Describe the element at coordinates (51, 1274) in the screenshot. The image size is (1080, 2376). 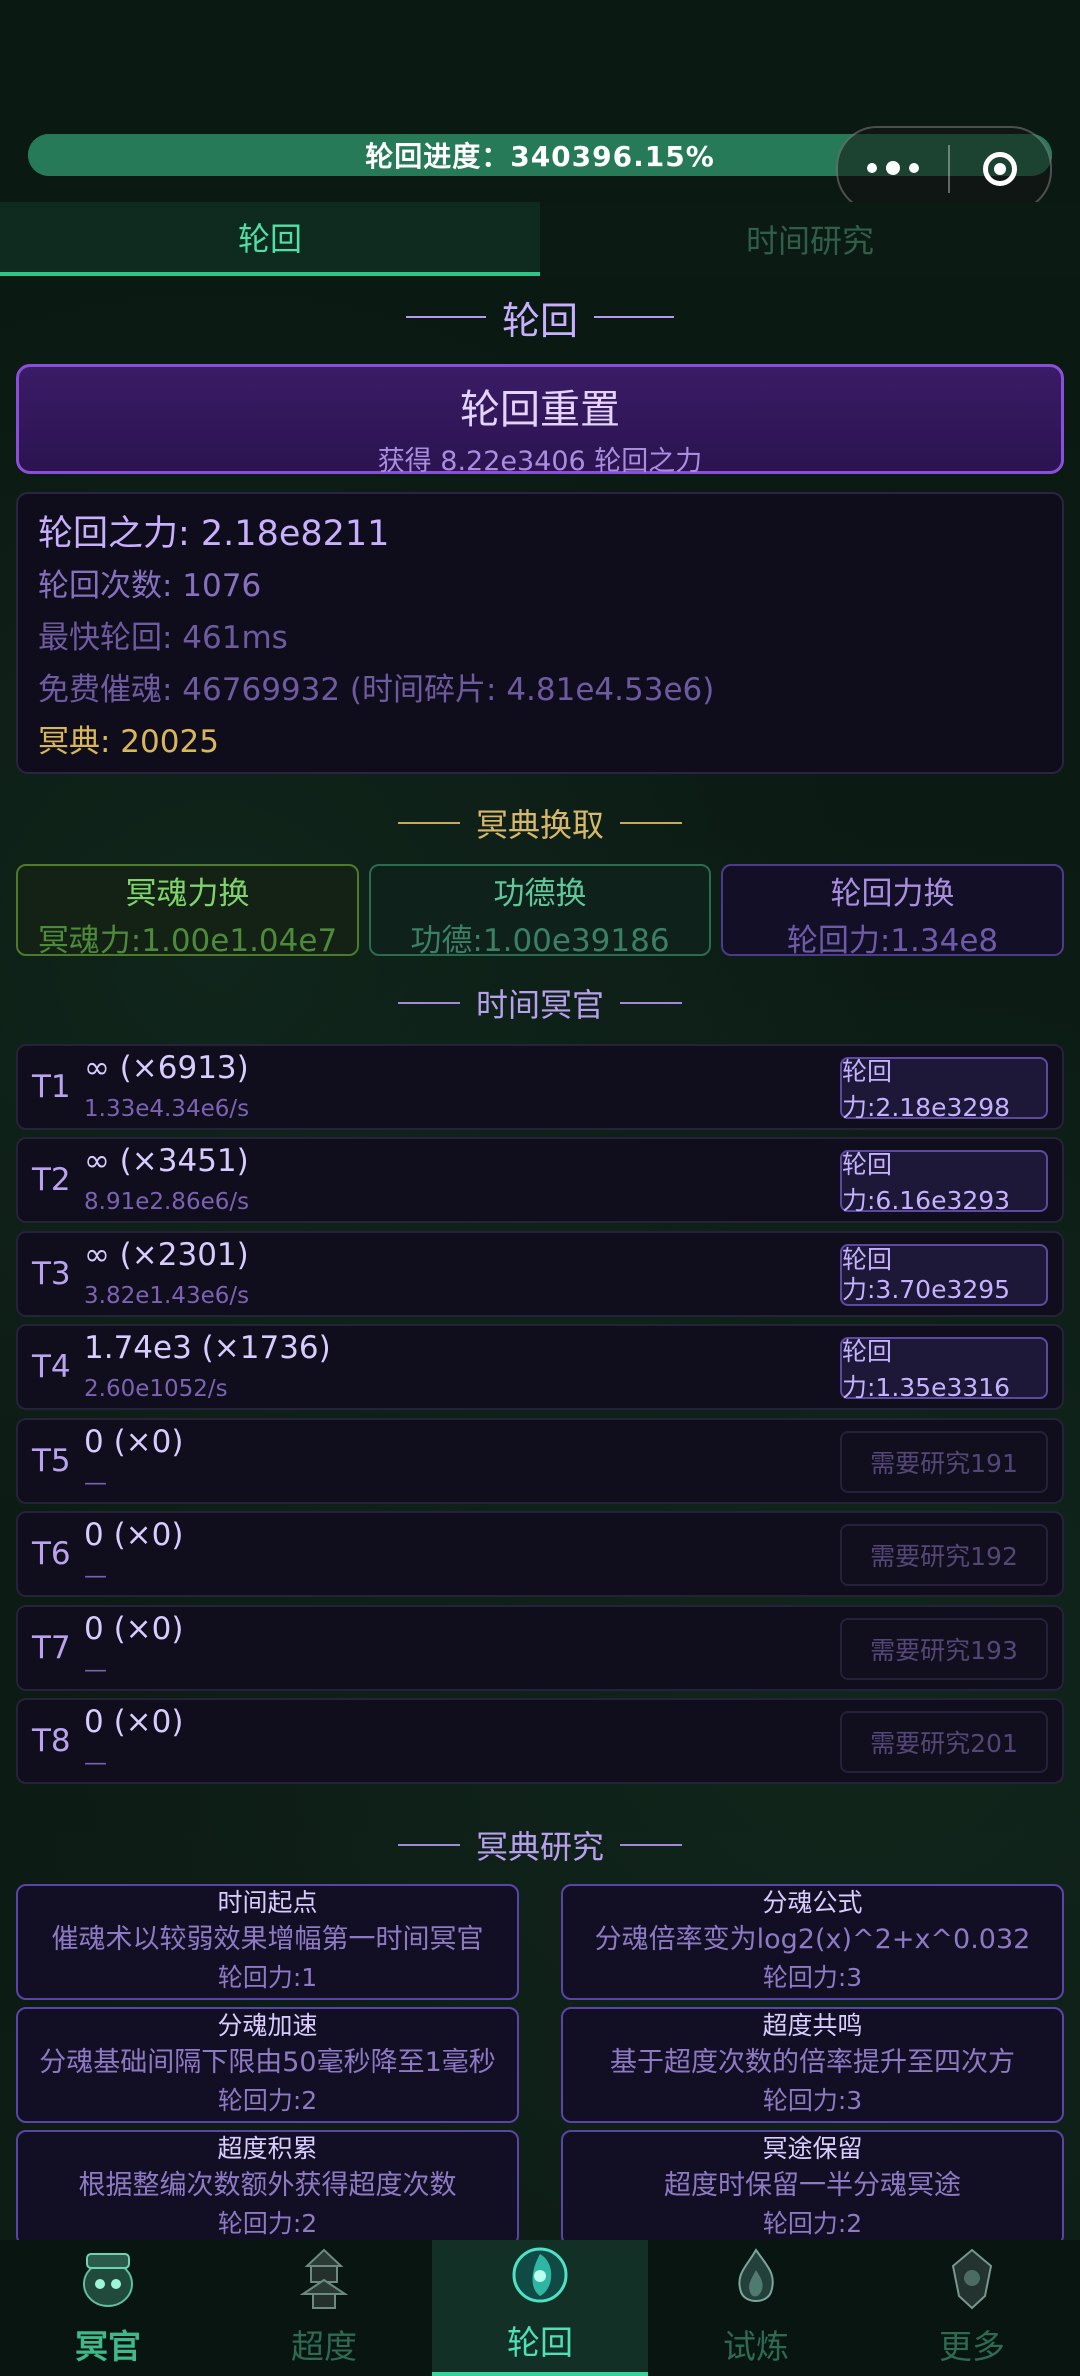
I see `time-official-label: T3` at that location.